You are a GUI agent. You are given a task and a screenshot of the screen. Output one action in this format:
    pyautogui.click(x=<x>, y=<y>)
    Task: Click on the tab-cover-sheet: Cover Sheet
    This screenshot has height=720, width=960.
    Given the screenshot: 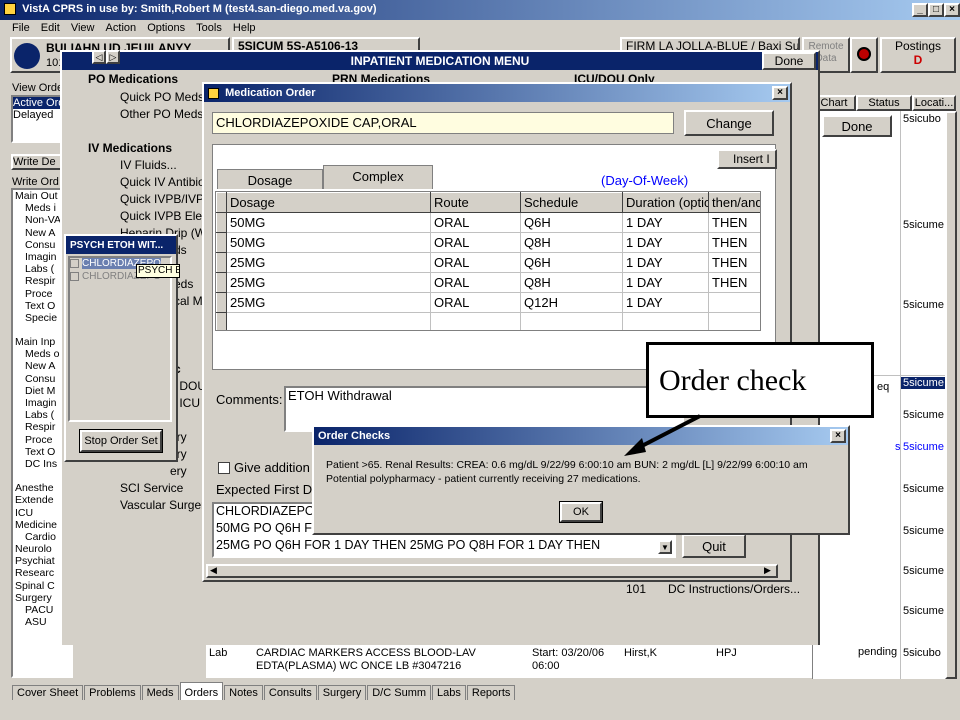 What is the action you would take?
    pyautogui.click(x=48, y=692)
    